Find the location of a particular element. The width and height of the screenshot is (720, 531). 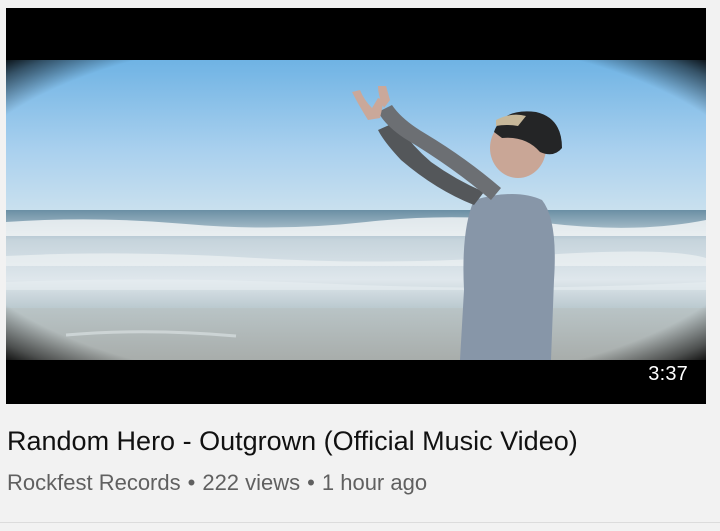

video-metadata: Rockfest Records • 222 views • 1 hour ago is located at coordinates (217, 483).